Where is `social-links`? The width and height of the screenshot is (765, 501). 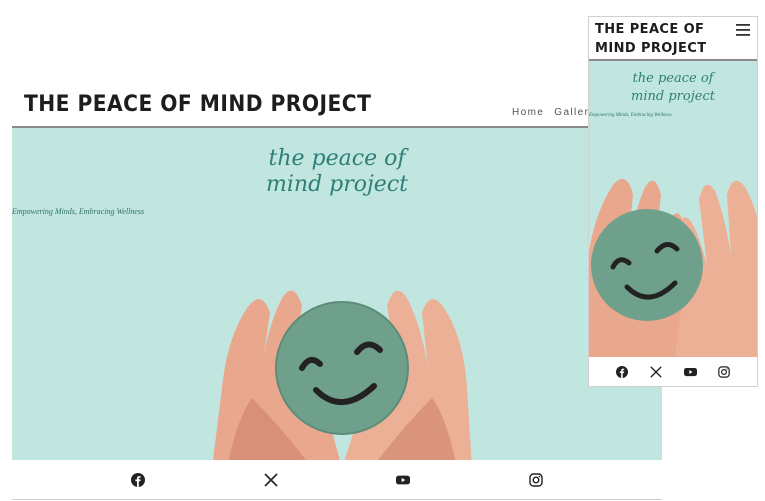
social-links is located at coordinates (337, 480).